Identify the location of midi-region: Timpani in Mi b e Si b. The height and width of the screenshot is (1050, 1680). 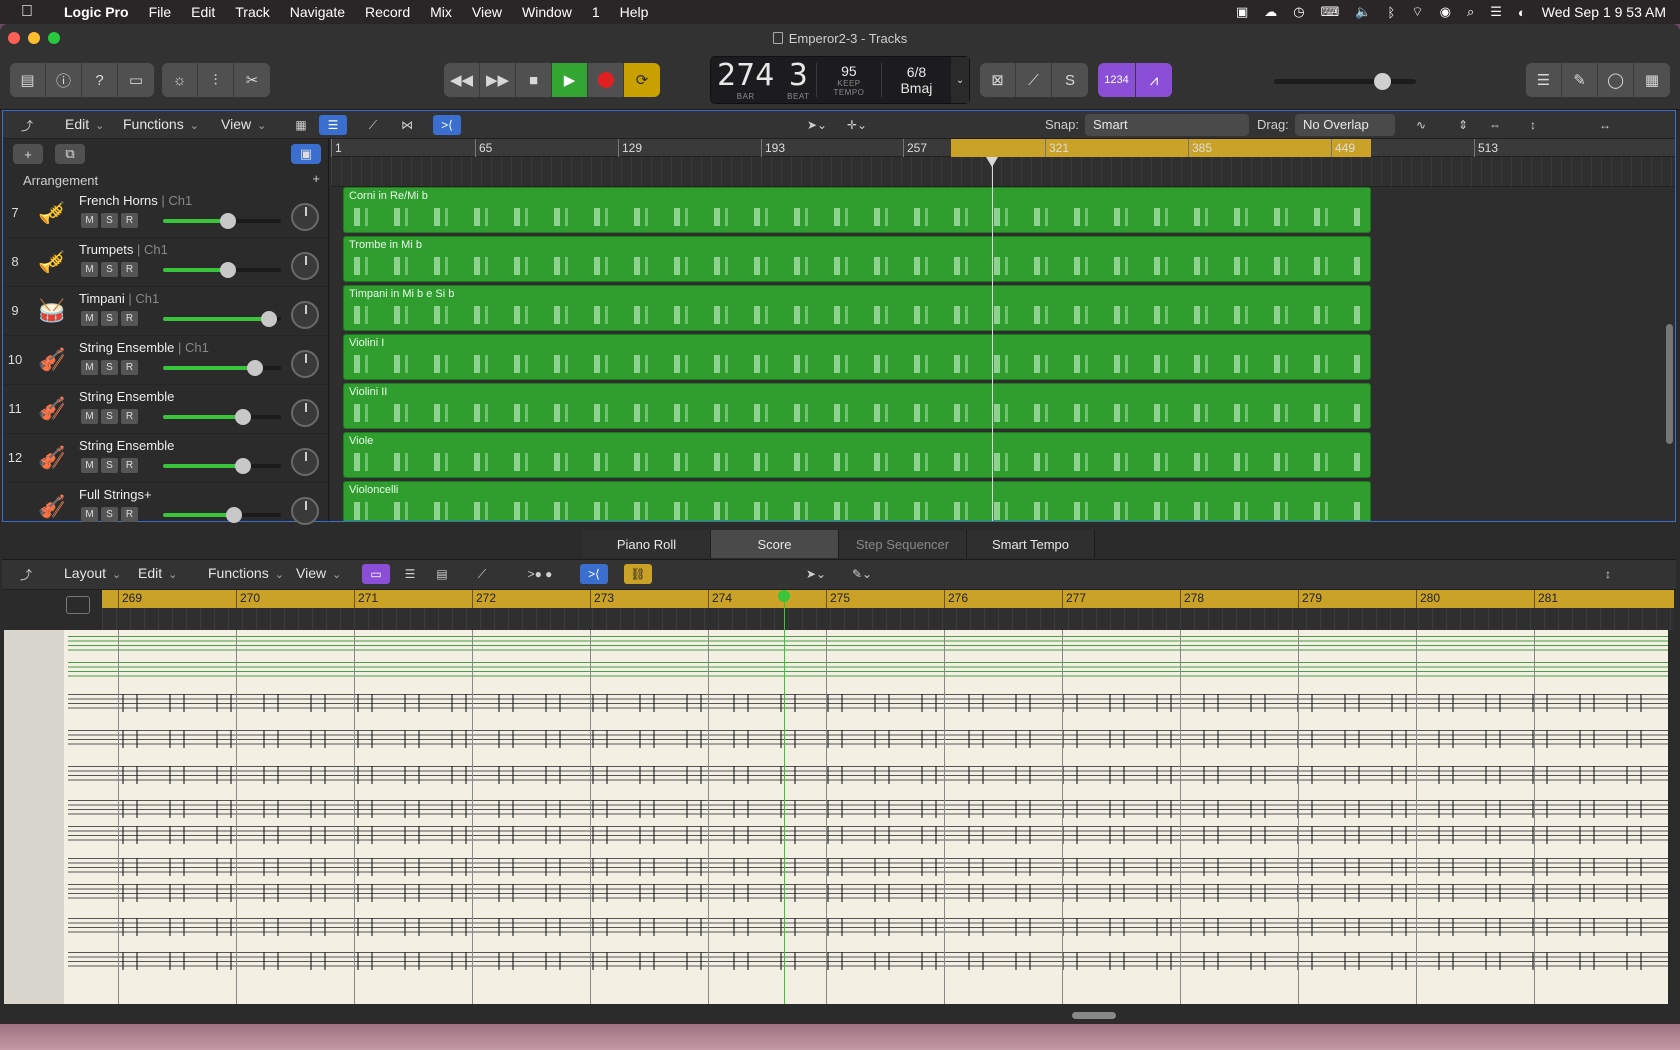
(857, 308).